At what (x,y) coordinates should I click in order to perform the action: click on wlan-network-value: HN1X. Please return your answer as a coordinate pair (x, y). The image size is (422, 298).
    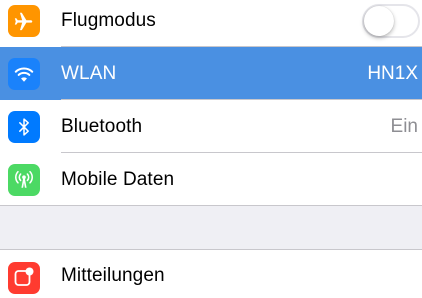
    Looking at the image, I should click on (392, 73).